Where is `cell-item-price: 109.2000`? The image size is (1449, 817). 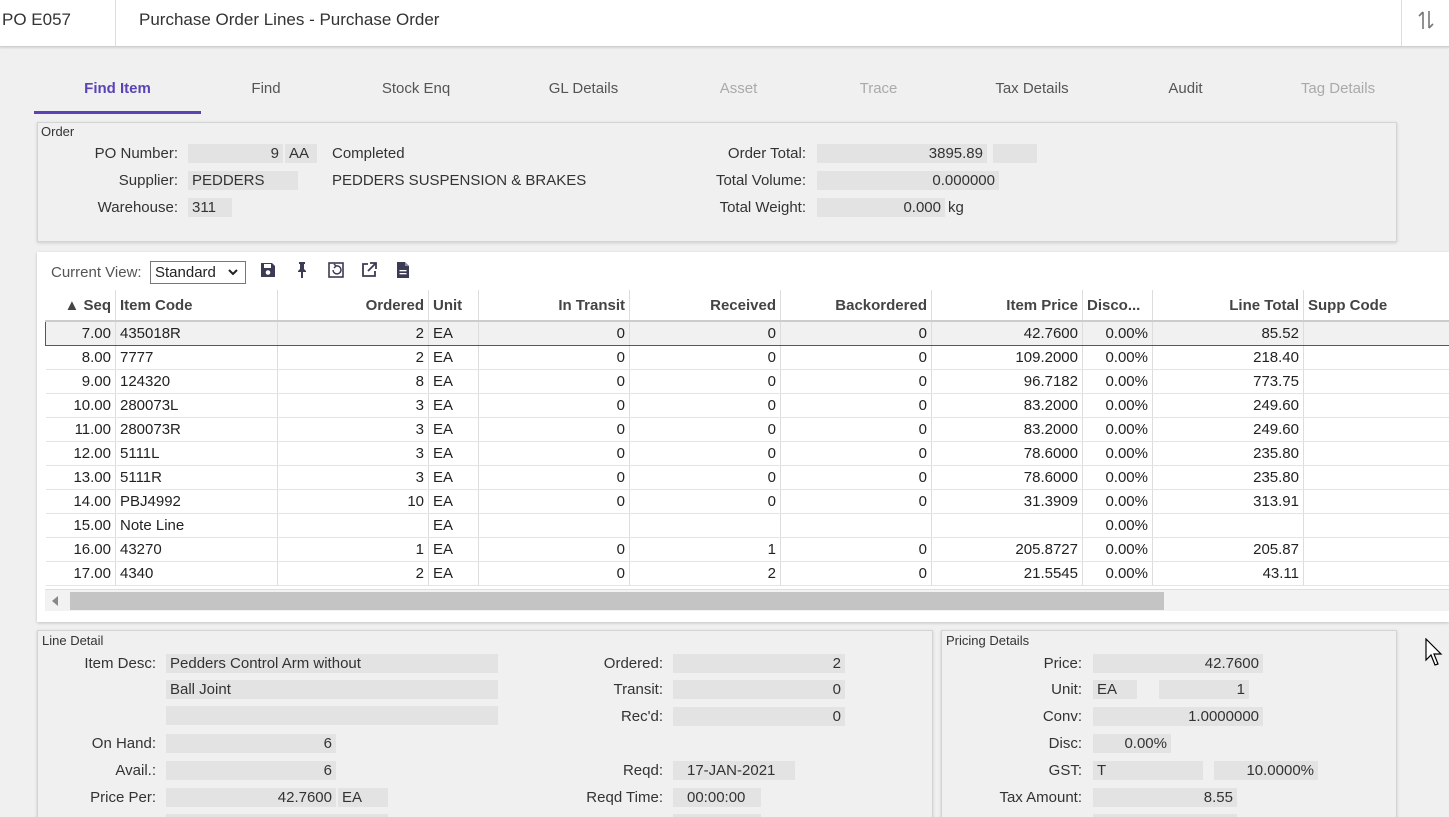 cell-item-price: 109.2000 is located at coordinates (1007, 357).